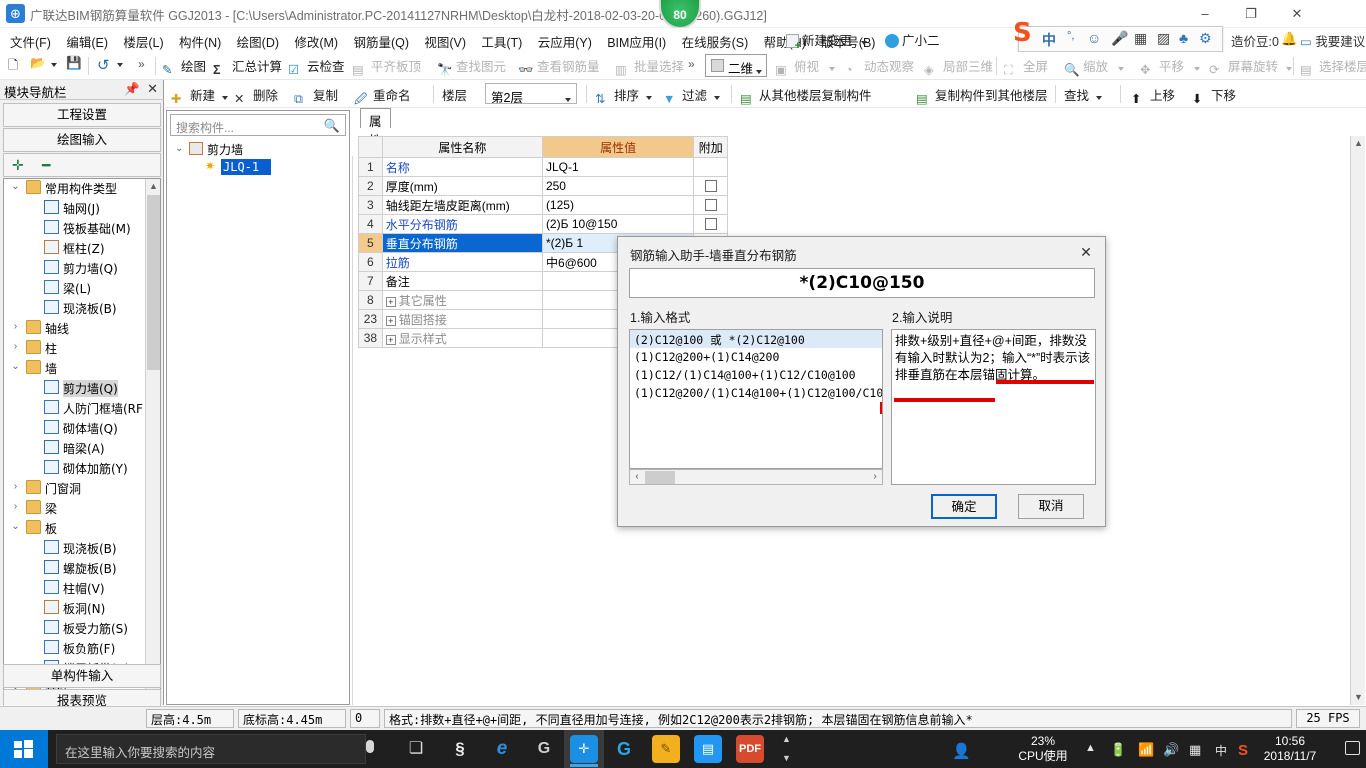 This screenshot has height=768, width=1366. Describe the element at coordinates (618, 224) in the screenshot. I see `row-value: (2)Б 10@150` at that location.